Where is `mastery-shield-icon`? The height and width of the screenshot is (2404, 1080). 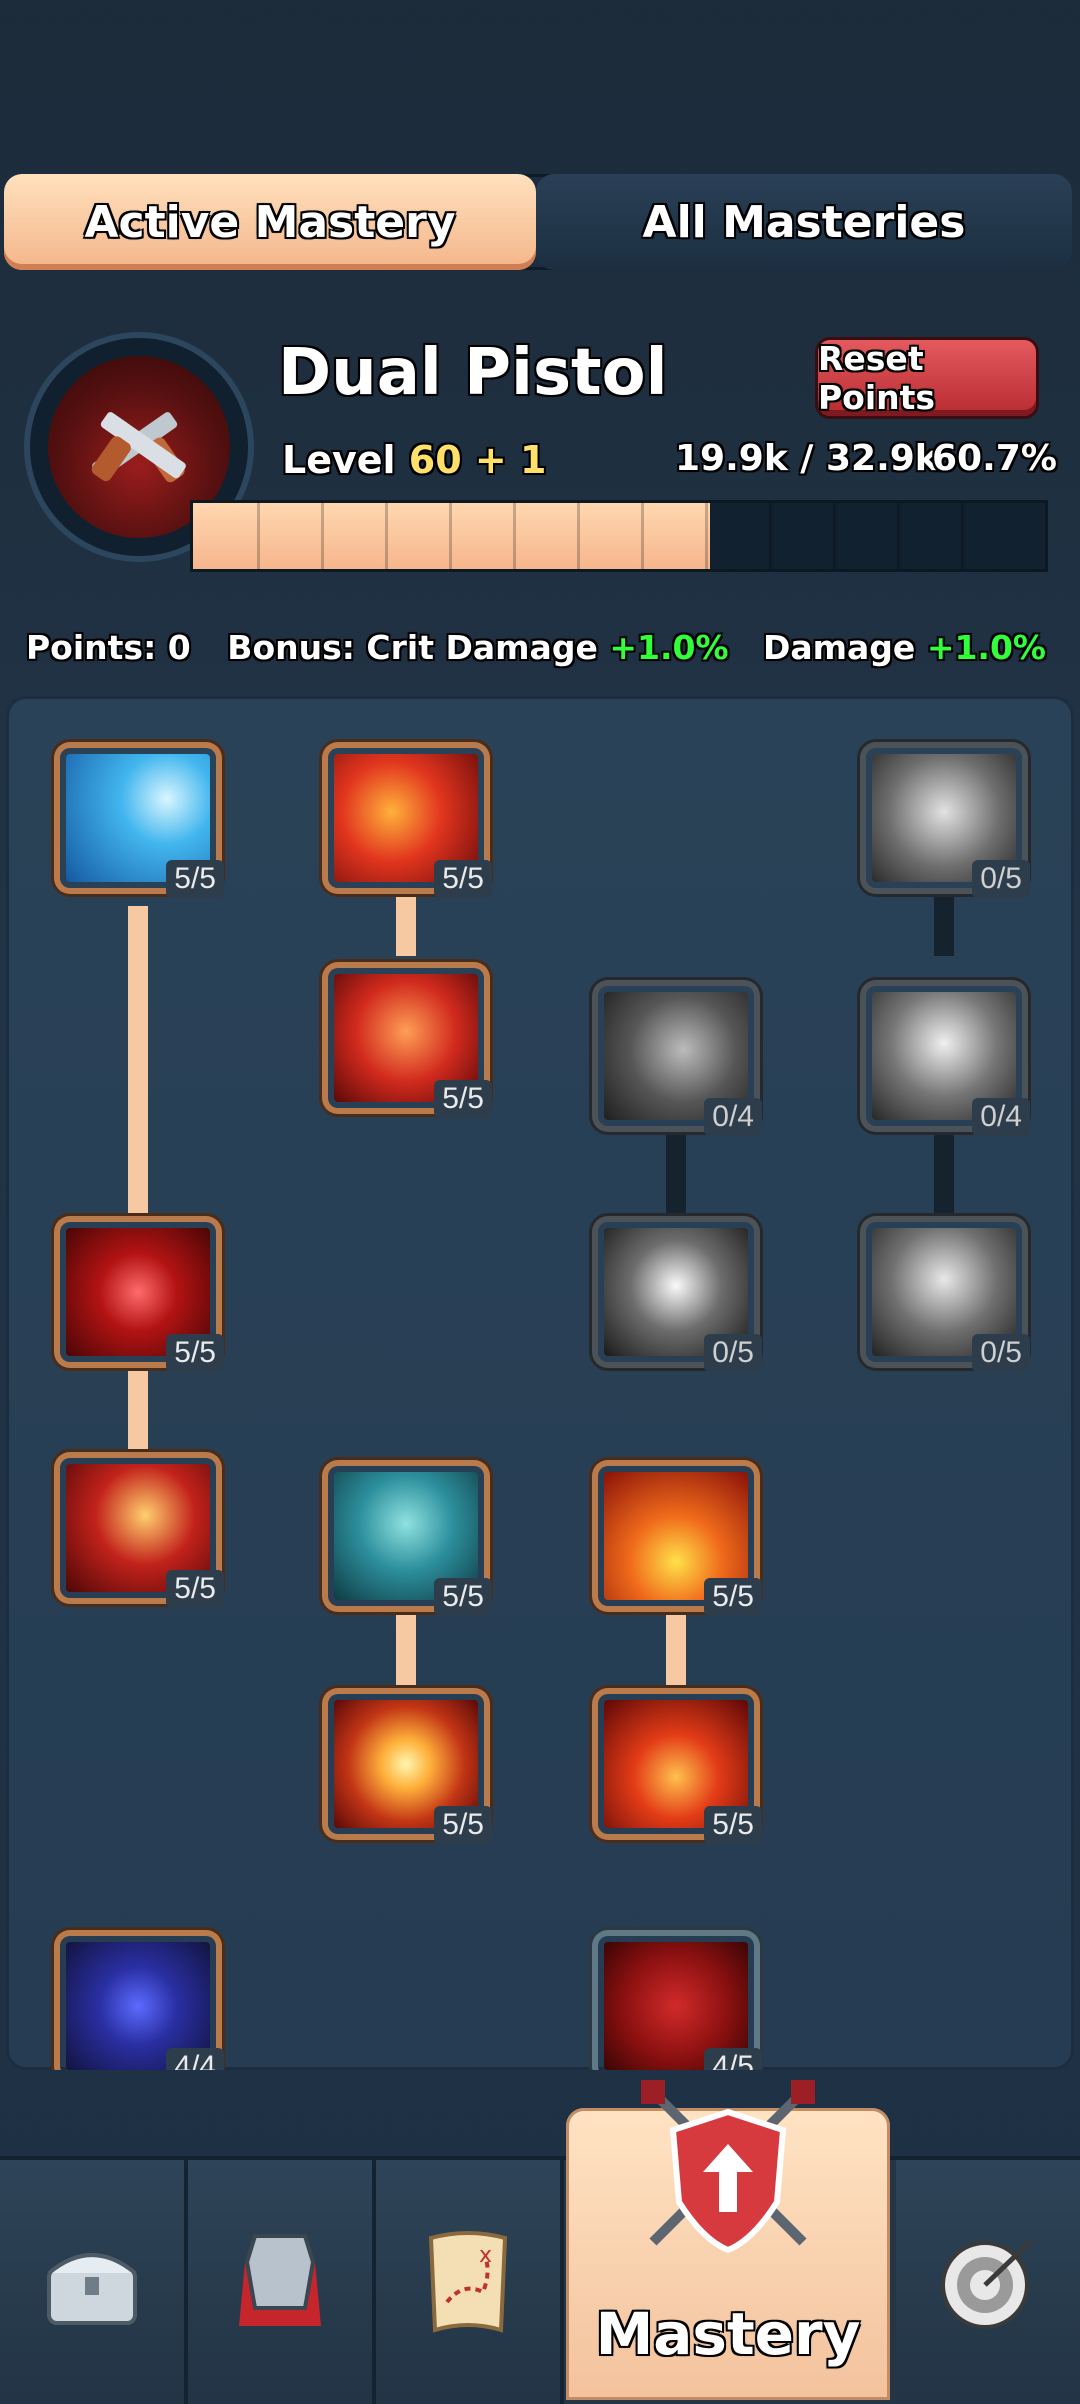
mastery-shield-icon is located at coordinates (728, 2167).